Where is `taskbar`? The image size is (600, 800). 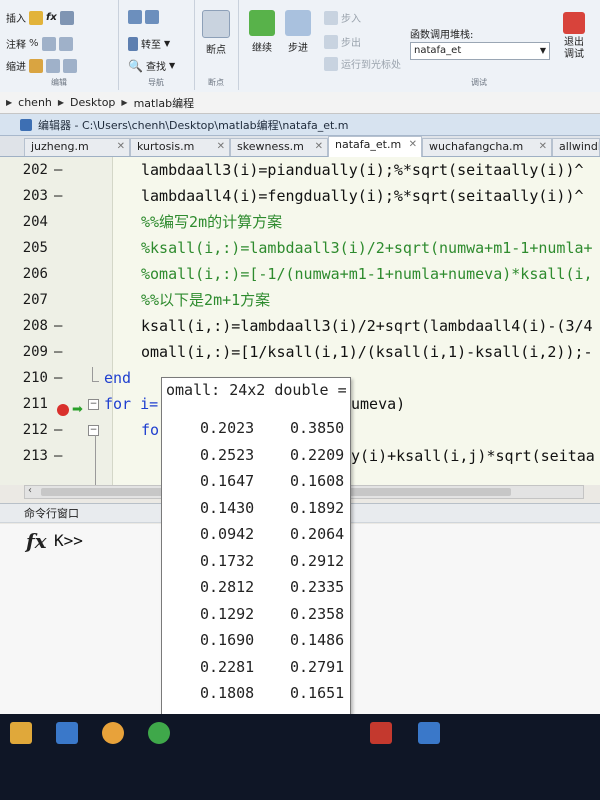
taskbar is located at coordinates (300, 757).